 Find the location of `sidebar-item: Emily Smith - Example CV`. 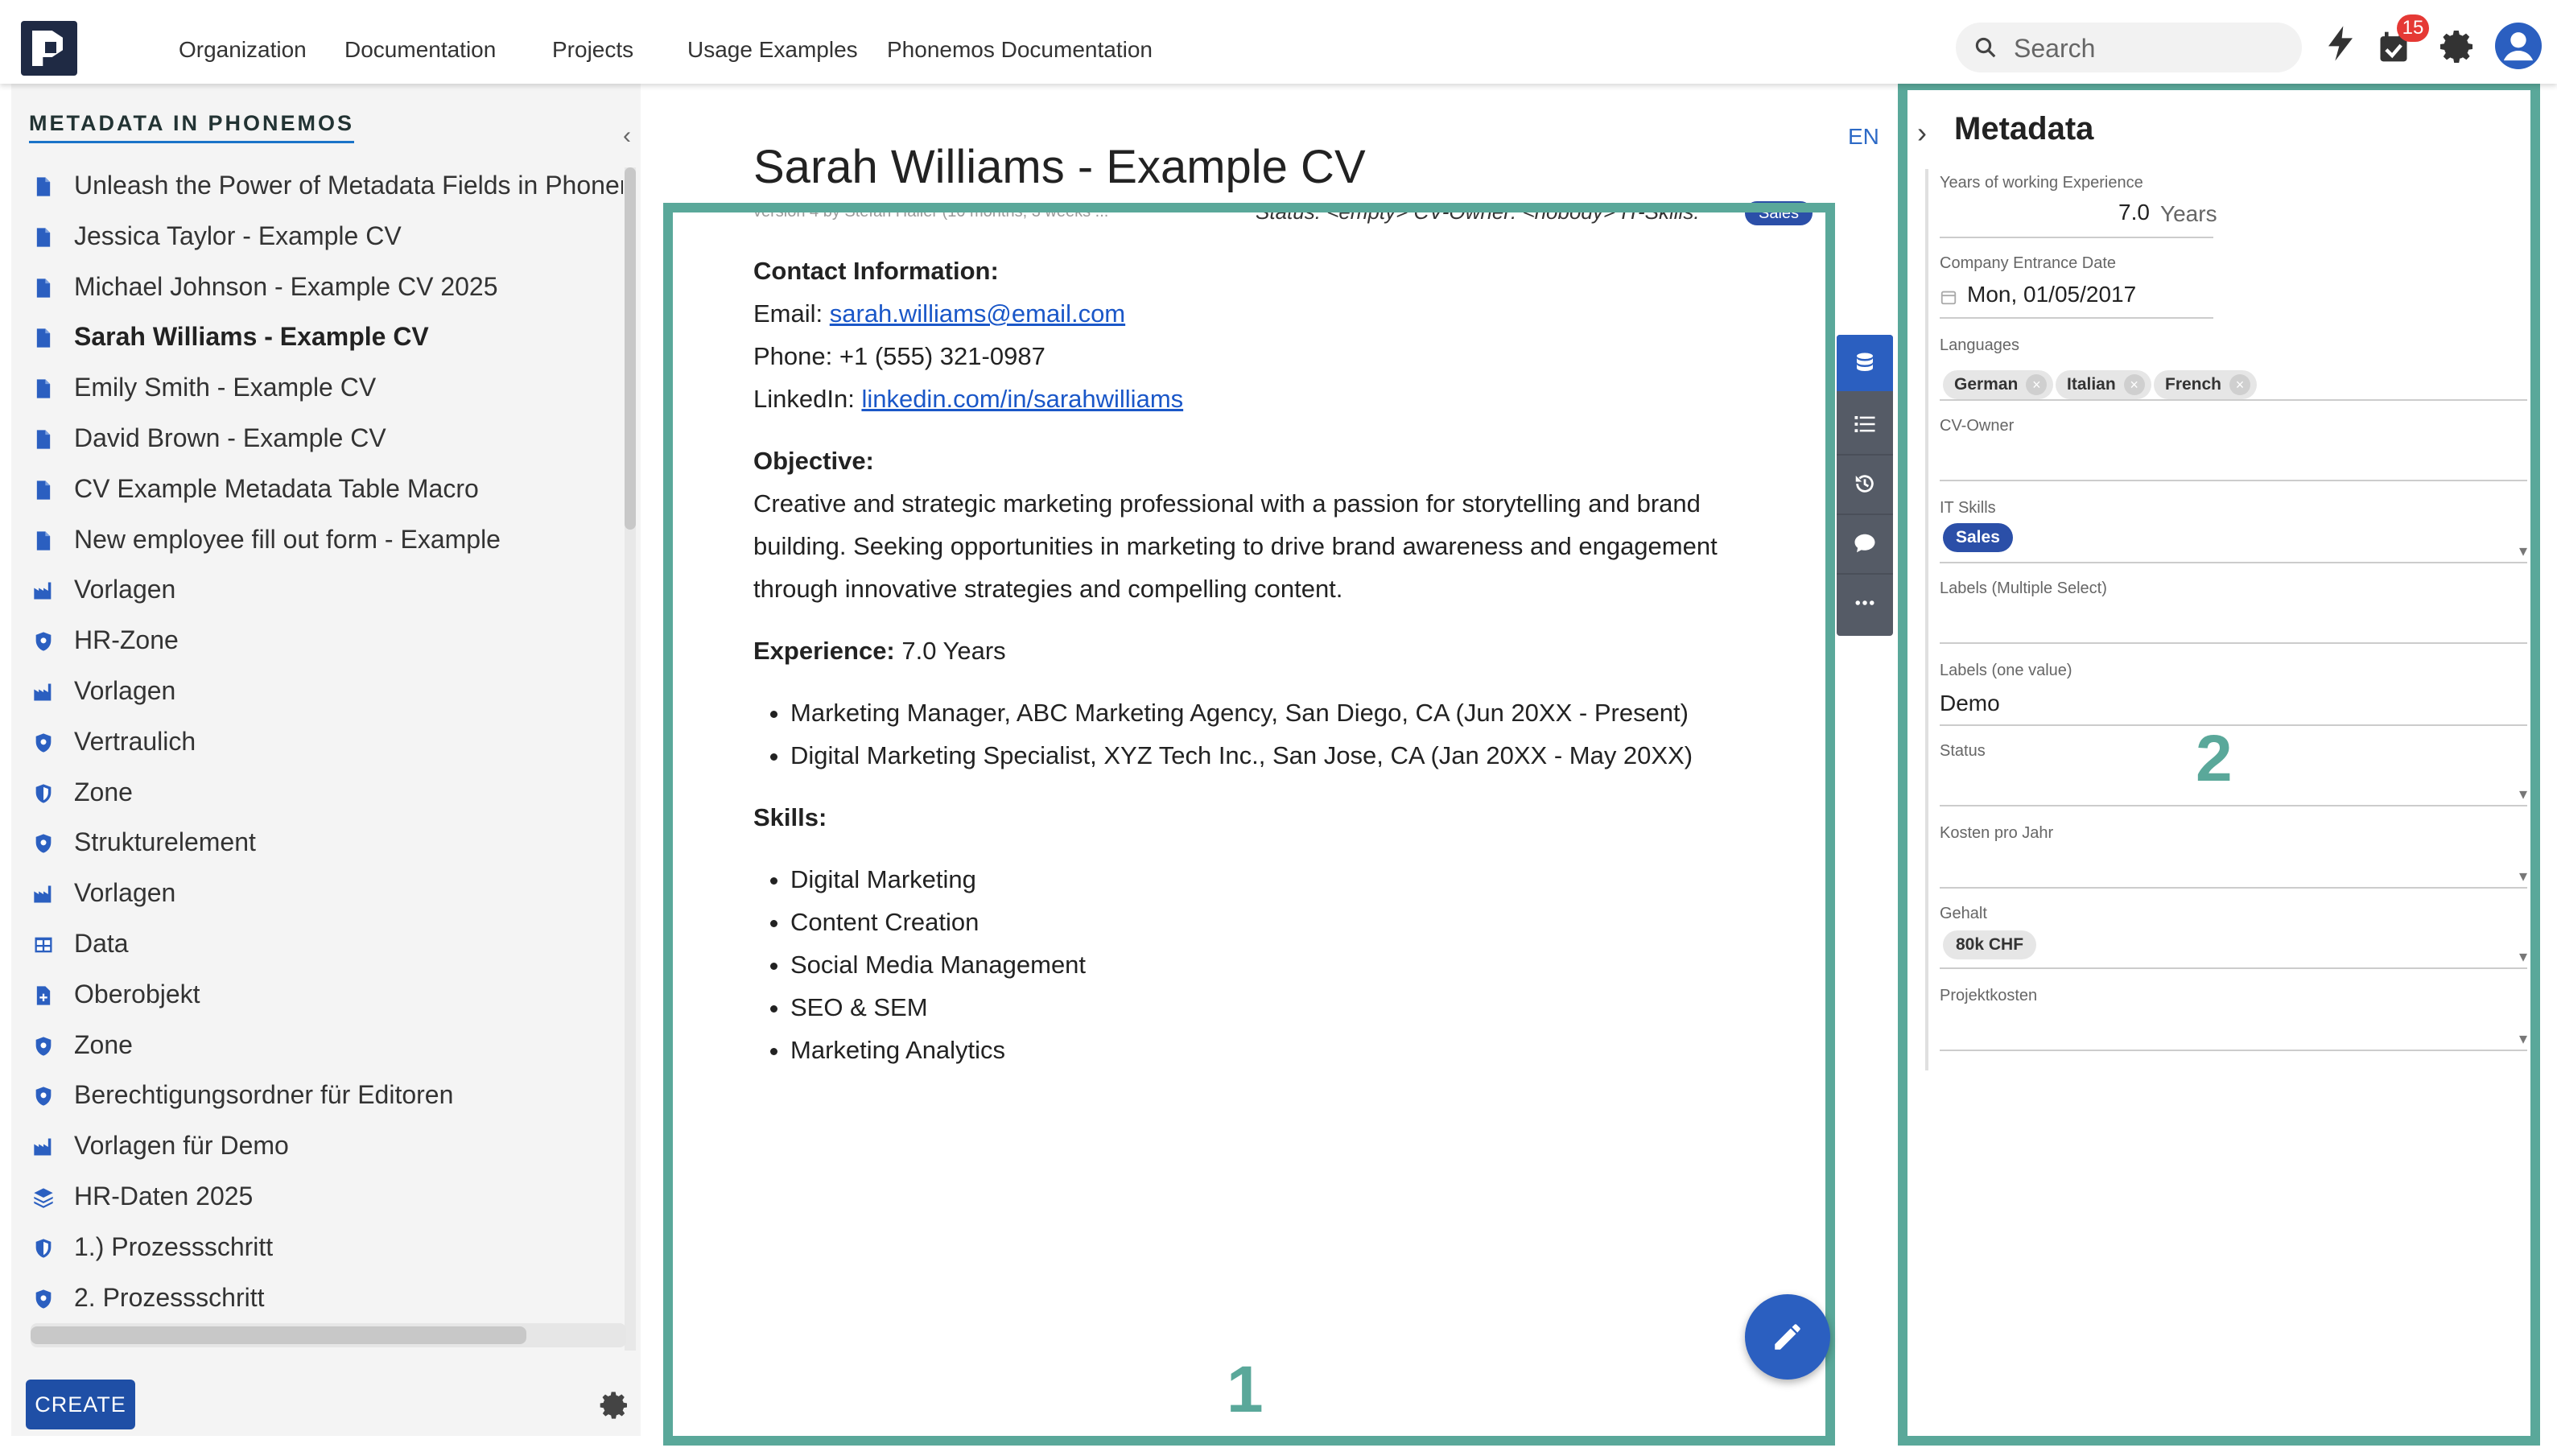

sidebar-item: Emily Smith - Example CV is located at coordinates (317, 388).